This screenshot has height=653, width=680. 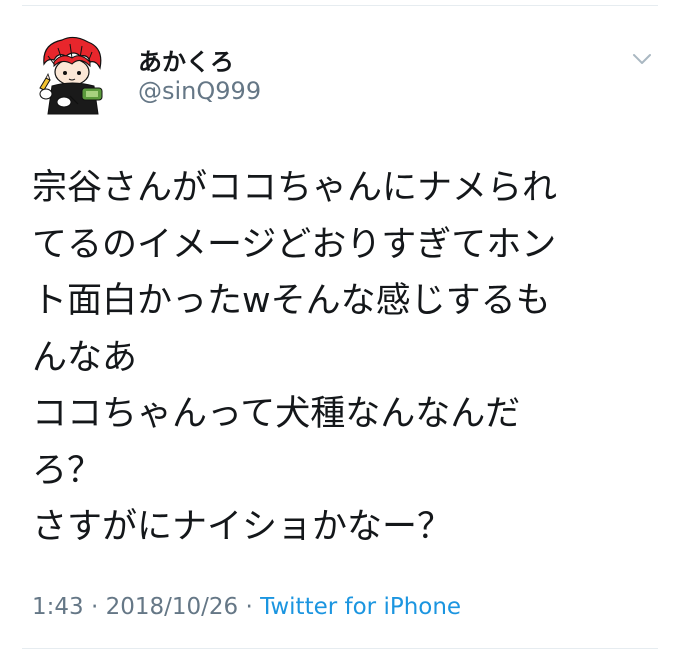 What do you see at coordinates (67, 470) in the screenshot?
I see `tweet-text-line: ろ？` at bounding box center [67, 470].